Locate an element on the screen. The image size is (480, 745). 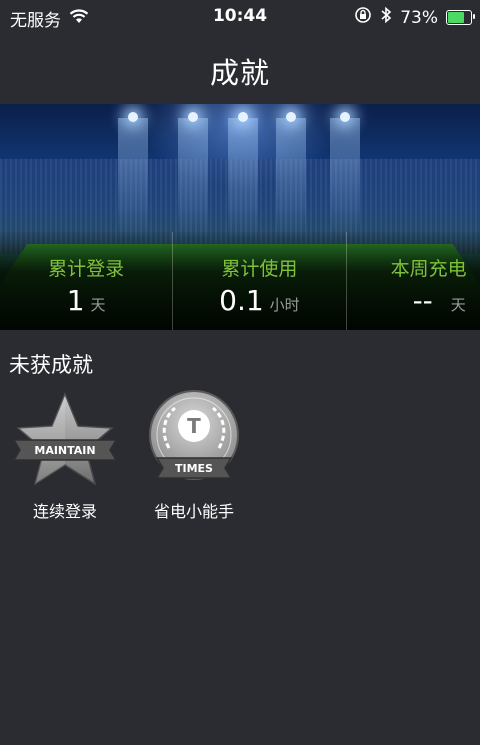
stat-total-logins: 累计登录 1天 is located at coordinates (86, 281).